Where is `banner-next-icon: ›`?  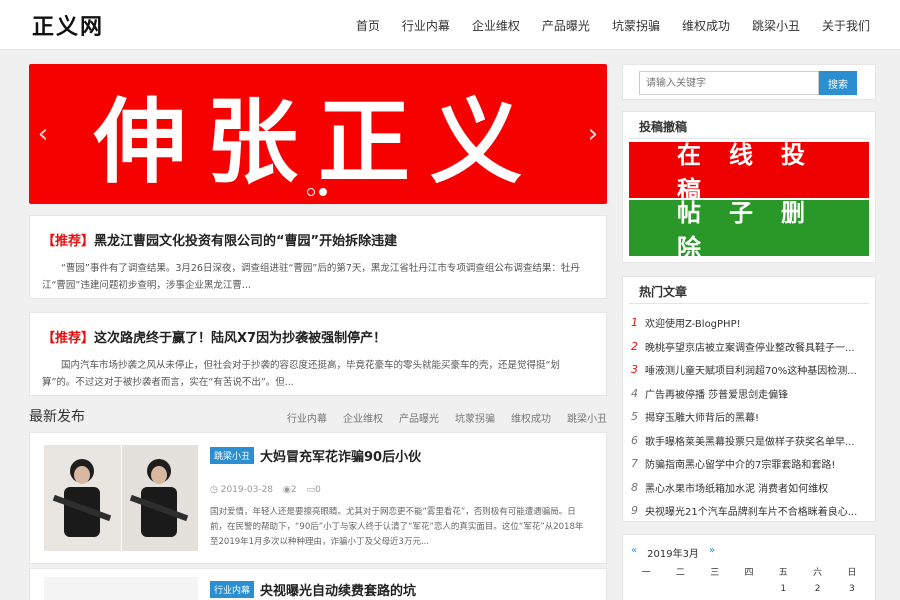 banner-next-icon: › is located at coordinates (593, 134).